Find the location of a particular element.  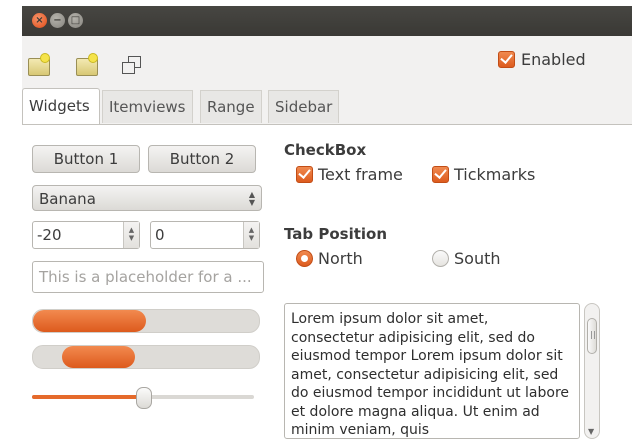

spin-button-1: -20 ▲ ▼ is located at coordinates (86, 235).